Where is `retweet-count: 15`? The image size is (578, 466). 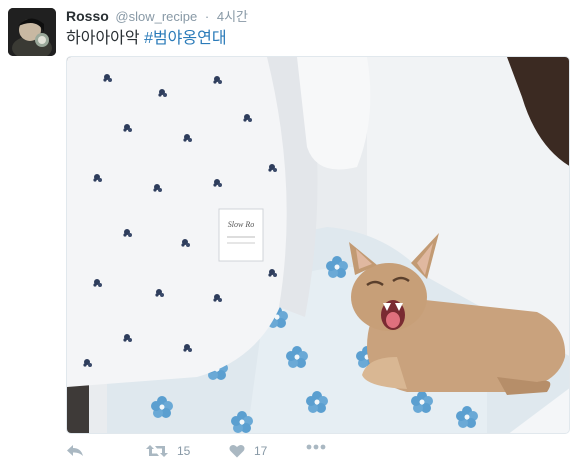
retweet-count: 15 is located at coordinates (184, 451).